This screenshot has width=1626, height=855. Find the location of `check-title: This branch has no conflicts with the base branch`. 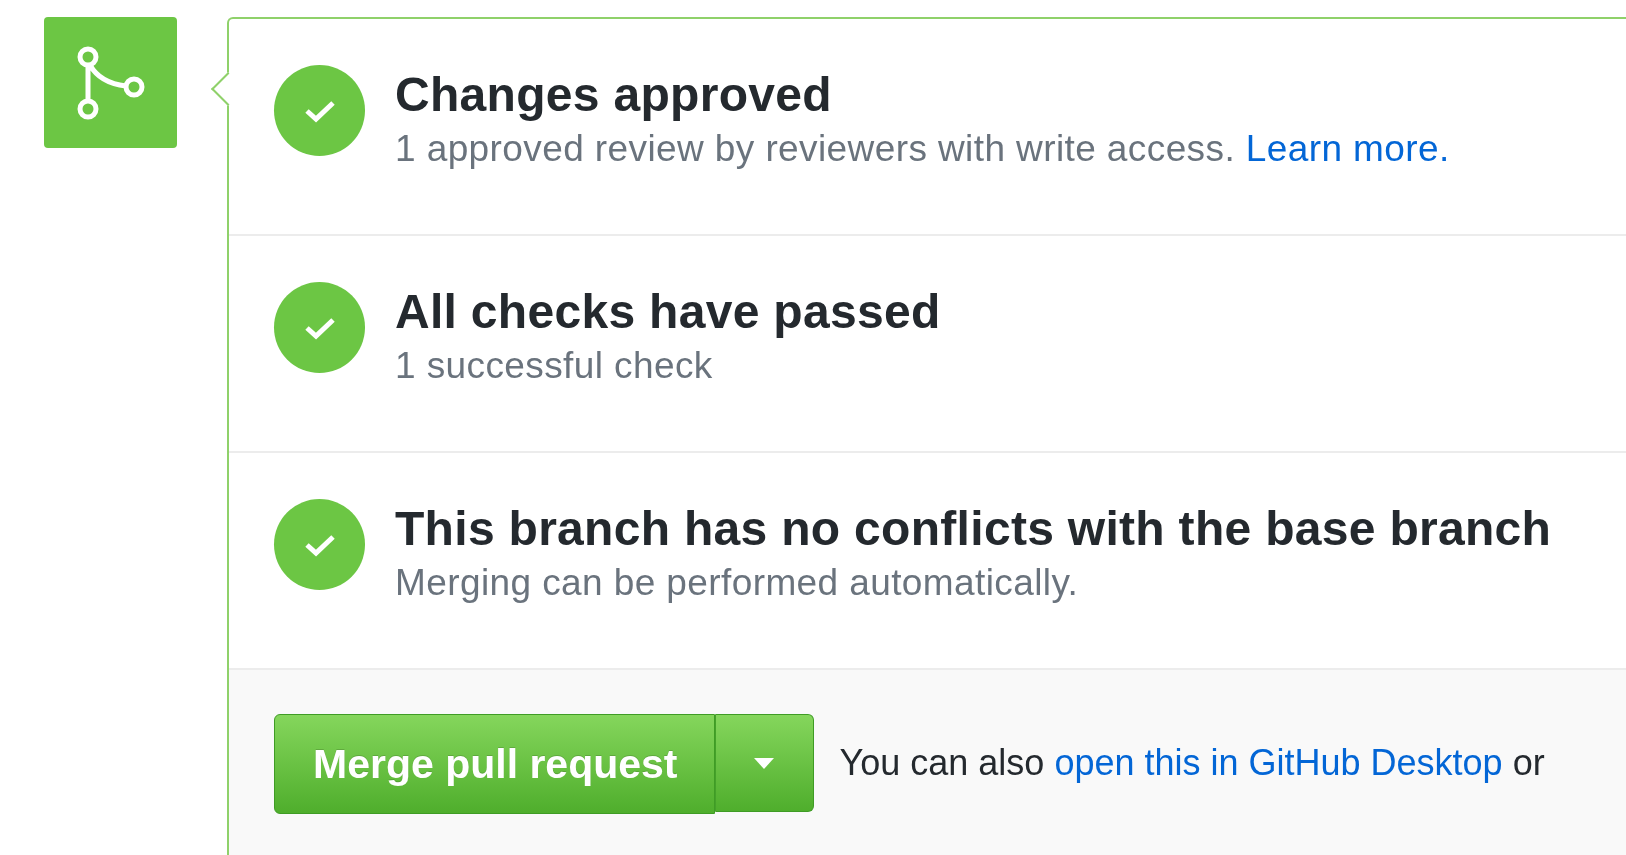

check-title: This branch has no conflicts with the base branch is located at coordinates (973, 528).